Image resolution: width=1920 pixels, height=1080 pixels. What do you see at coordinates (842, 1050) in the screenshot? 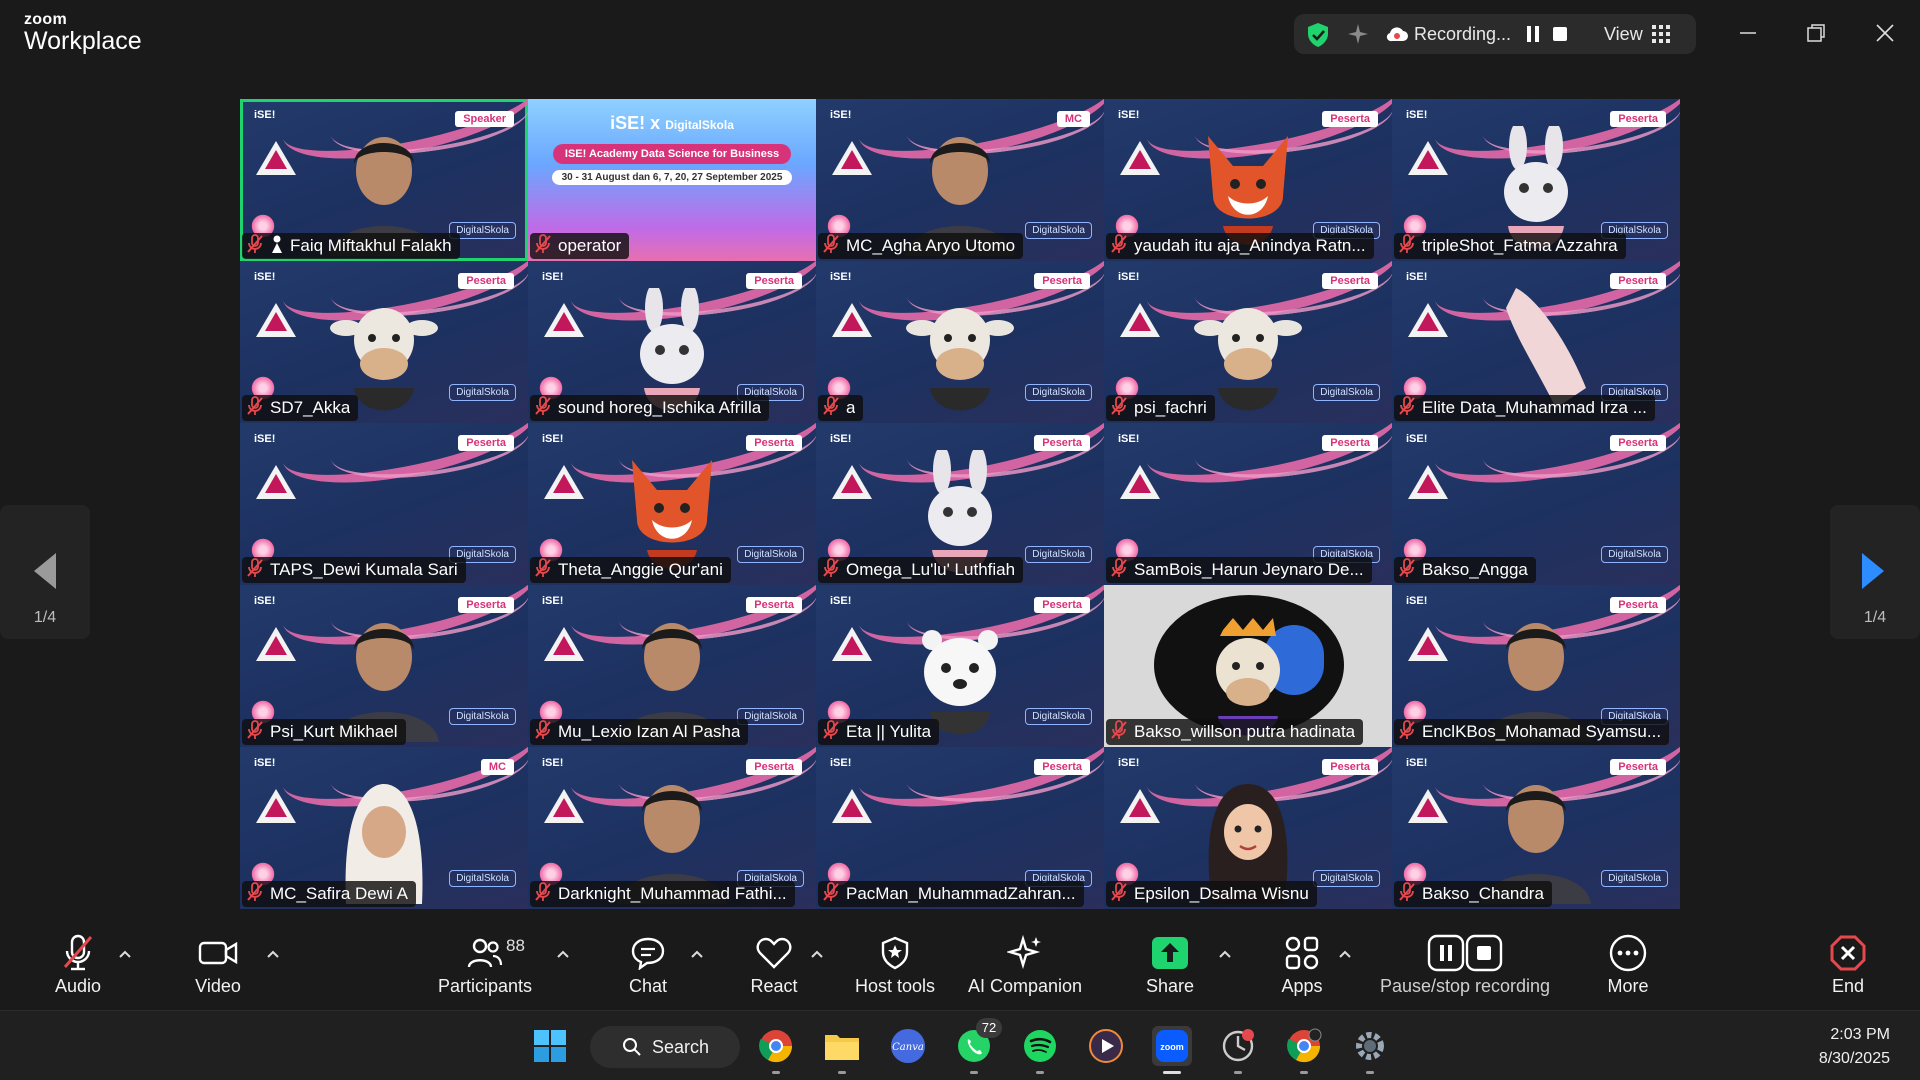
I see `file-explorer-icon` at bounding box center [842, 1050].